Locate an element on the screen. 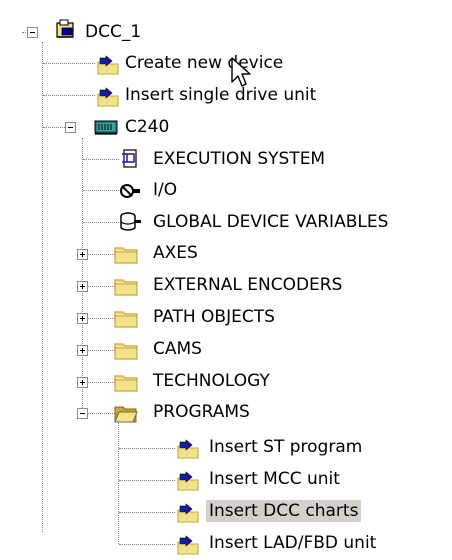 The height and width of the screenshot is (560, 452). tree-node-io: I/O is located at coordinates (165, 190).